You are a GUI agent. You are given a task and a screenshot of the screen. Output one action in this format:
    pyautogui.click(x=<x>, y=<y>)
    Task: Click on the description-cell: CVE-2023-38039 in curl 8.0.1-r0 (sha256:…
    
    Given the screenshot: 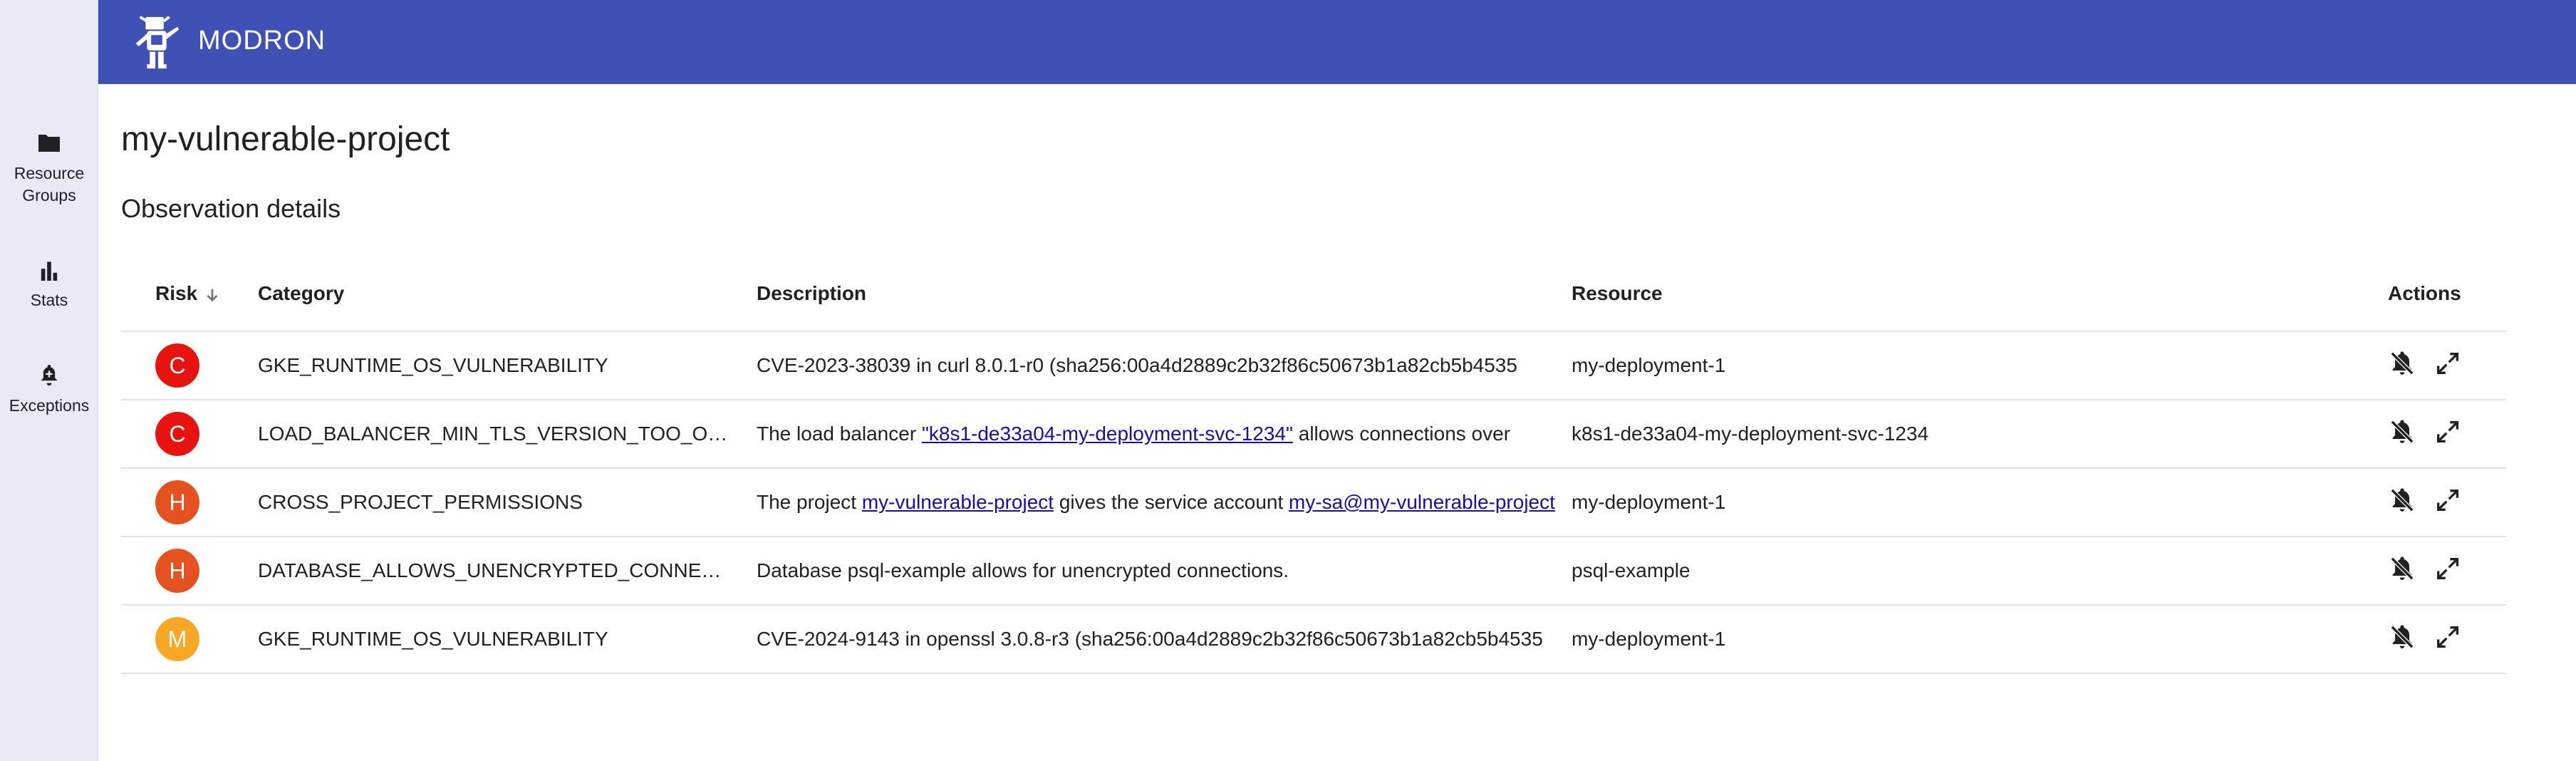 What is the action you would take?
    pyautogui.click(x=1164, y=365)
    